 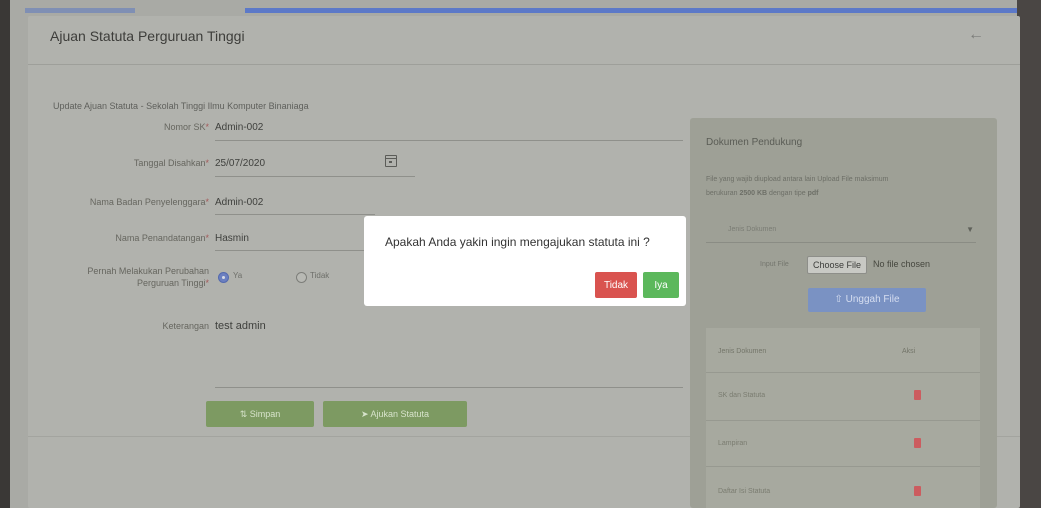 What do you see at coordinates (976, 35) in the screenshot?
I see `arrow-left-icon: ←` at bounding box center [976, 35].